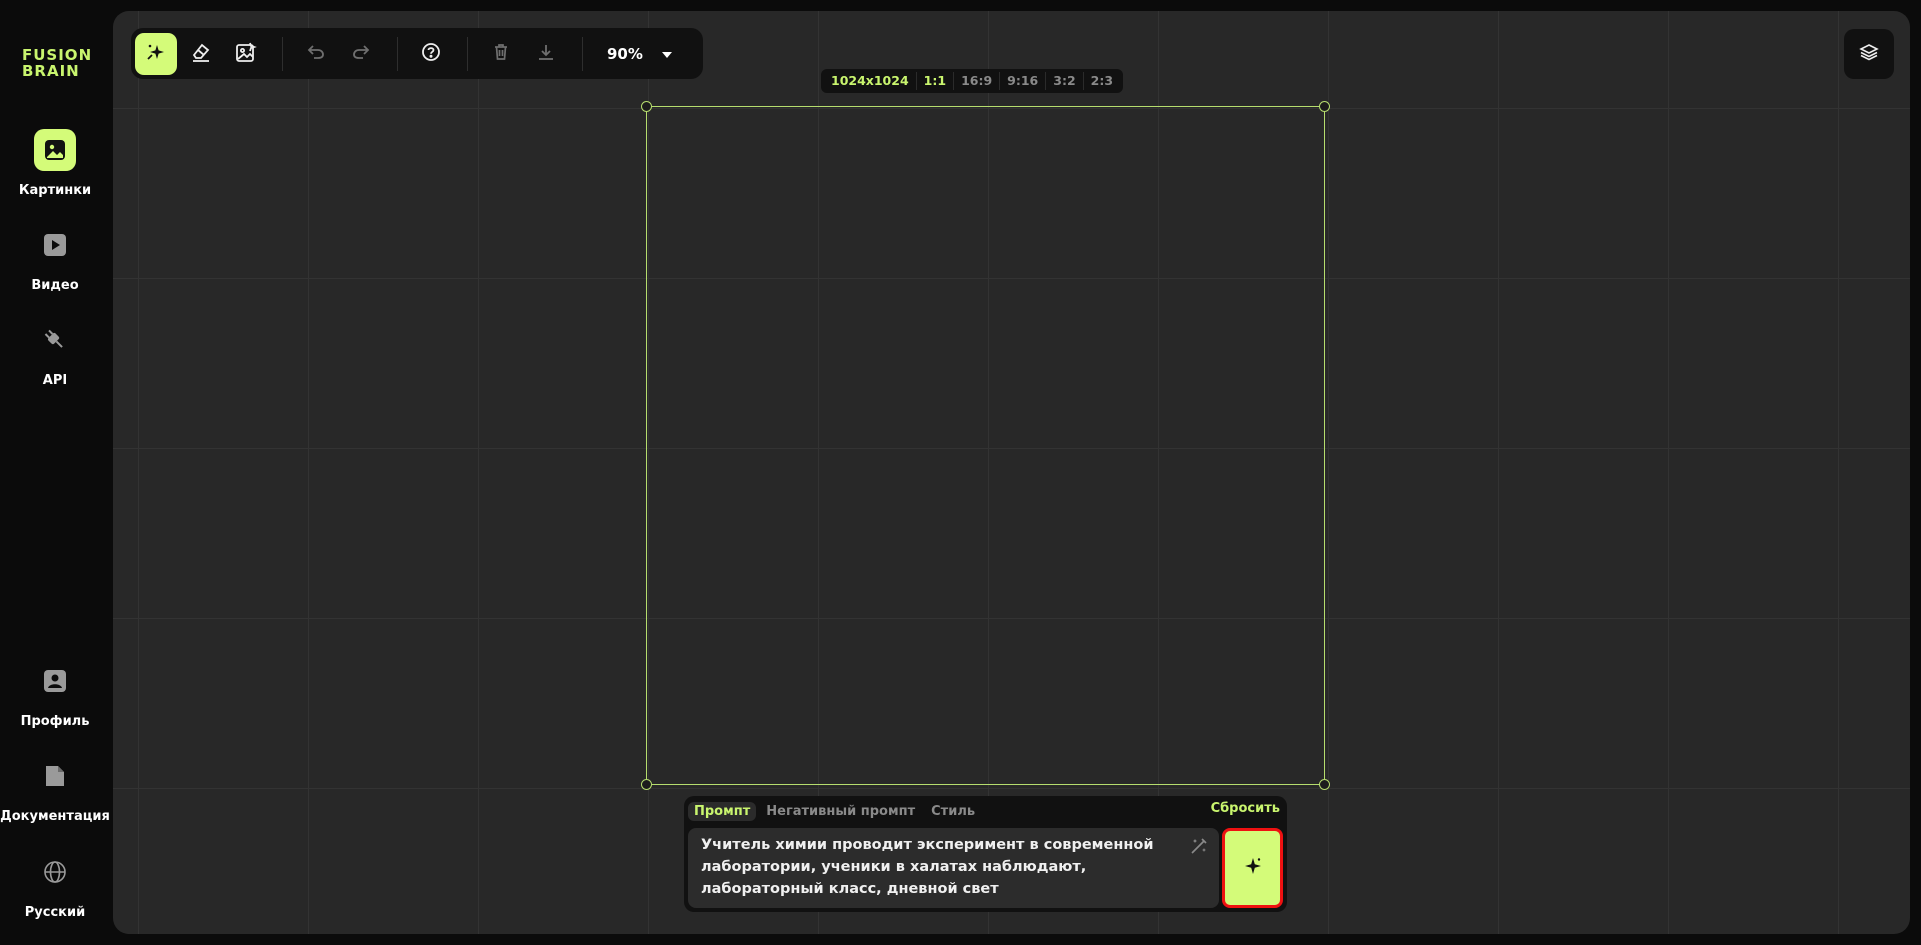  I want to click on magic-wand-icon, so click(1199, 849).